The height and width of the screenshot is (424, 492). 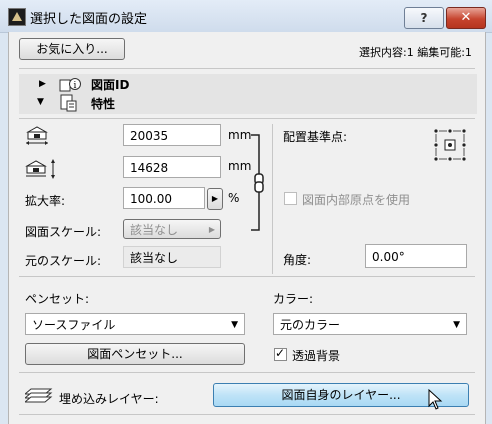 What do you see at coordinates (211, 229) in the screenshot?
I see `arrow-right-icon: ▶` at bounding box center [211, 229].